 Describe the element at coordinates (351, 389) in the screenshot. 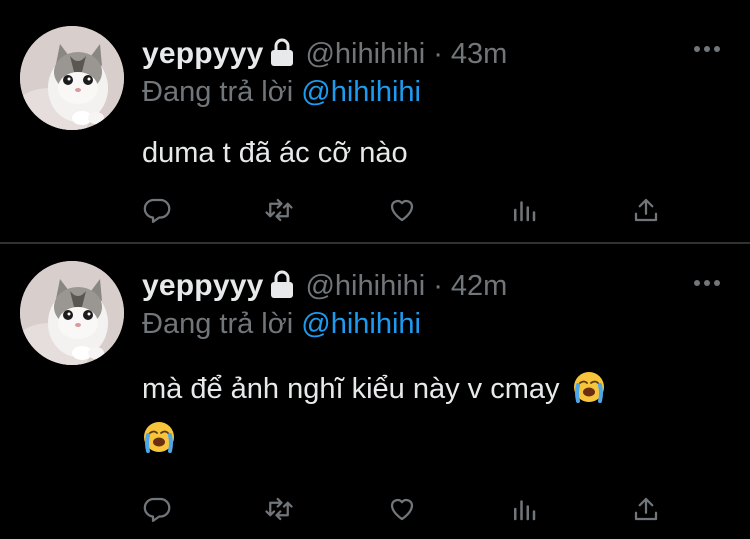

I see `tweet-text: mà để ảnh nghĩ kiểu này v cmay` at that location.